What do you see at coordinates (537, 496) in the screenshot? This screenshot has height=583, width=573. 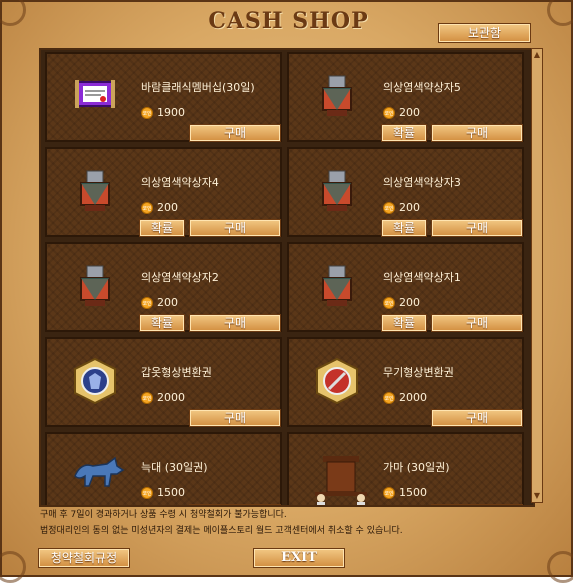 I see `scroll-down-icon: ▼` at bounding box center [537, 496].